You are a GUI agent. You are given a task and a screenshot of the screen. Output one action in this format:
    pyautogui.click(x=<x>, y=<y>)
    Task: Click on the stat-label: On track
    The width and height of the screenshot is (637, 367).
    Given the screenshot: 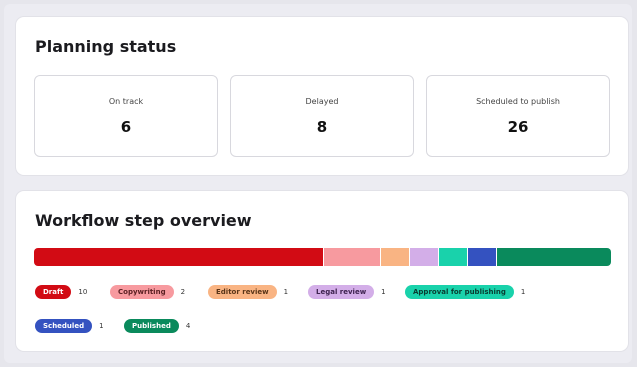 What is the action you would take?
    pyautogui.click(x=126, y=101)
    